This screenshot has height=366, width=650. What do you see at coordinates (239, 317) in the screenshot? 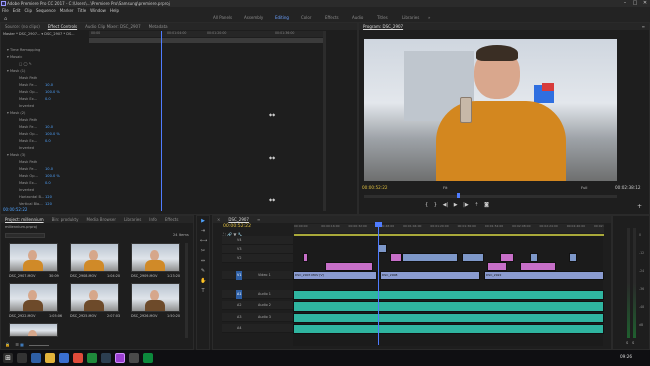
I see `track-id: A3` at bounding box center [239, 317].